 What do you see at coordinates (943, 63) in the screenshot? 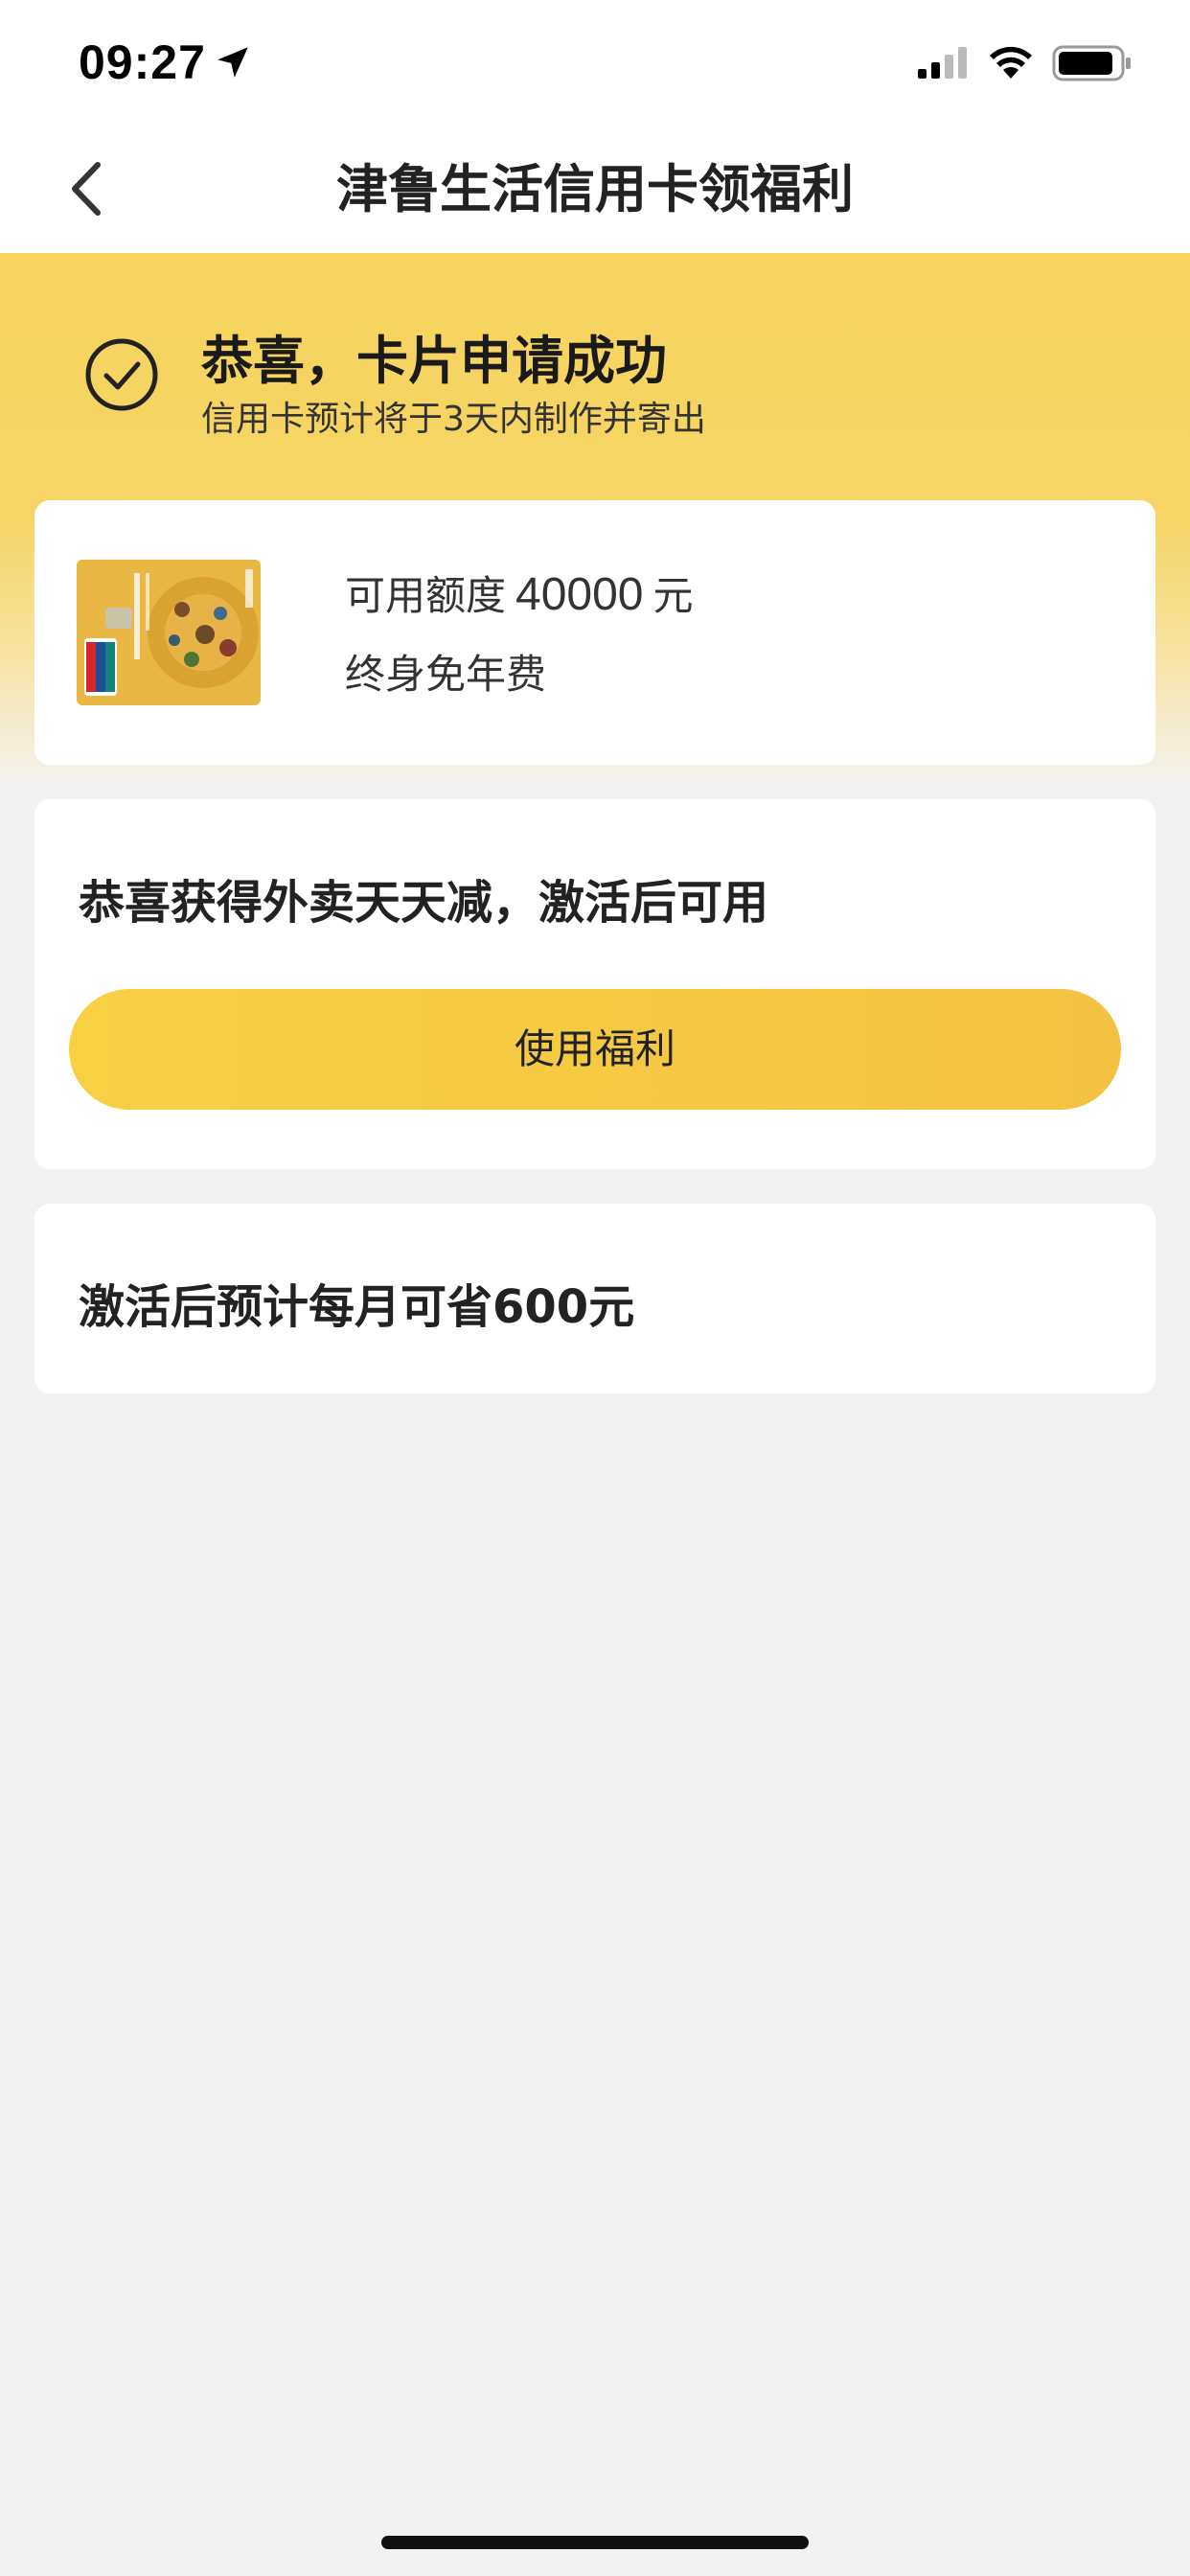
I see `signal-icon` at bounding box center [943, 63].